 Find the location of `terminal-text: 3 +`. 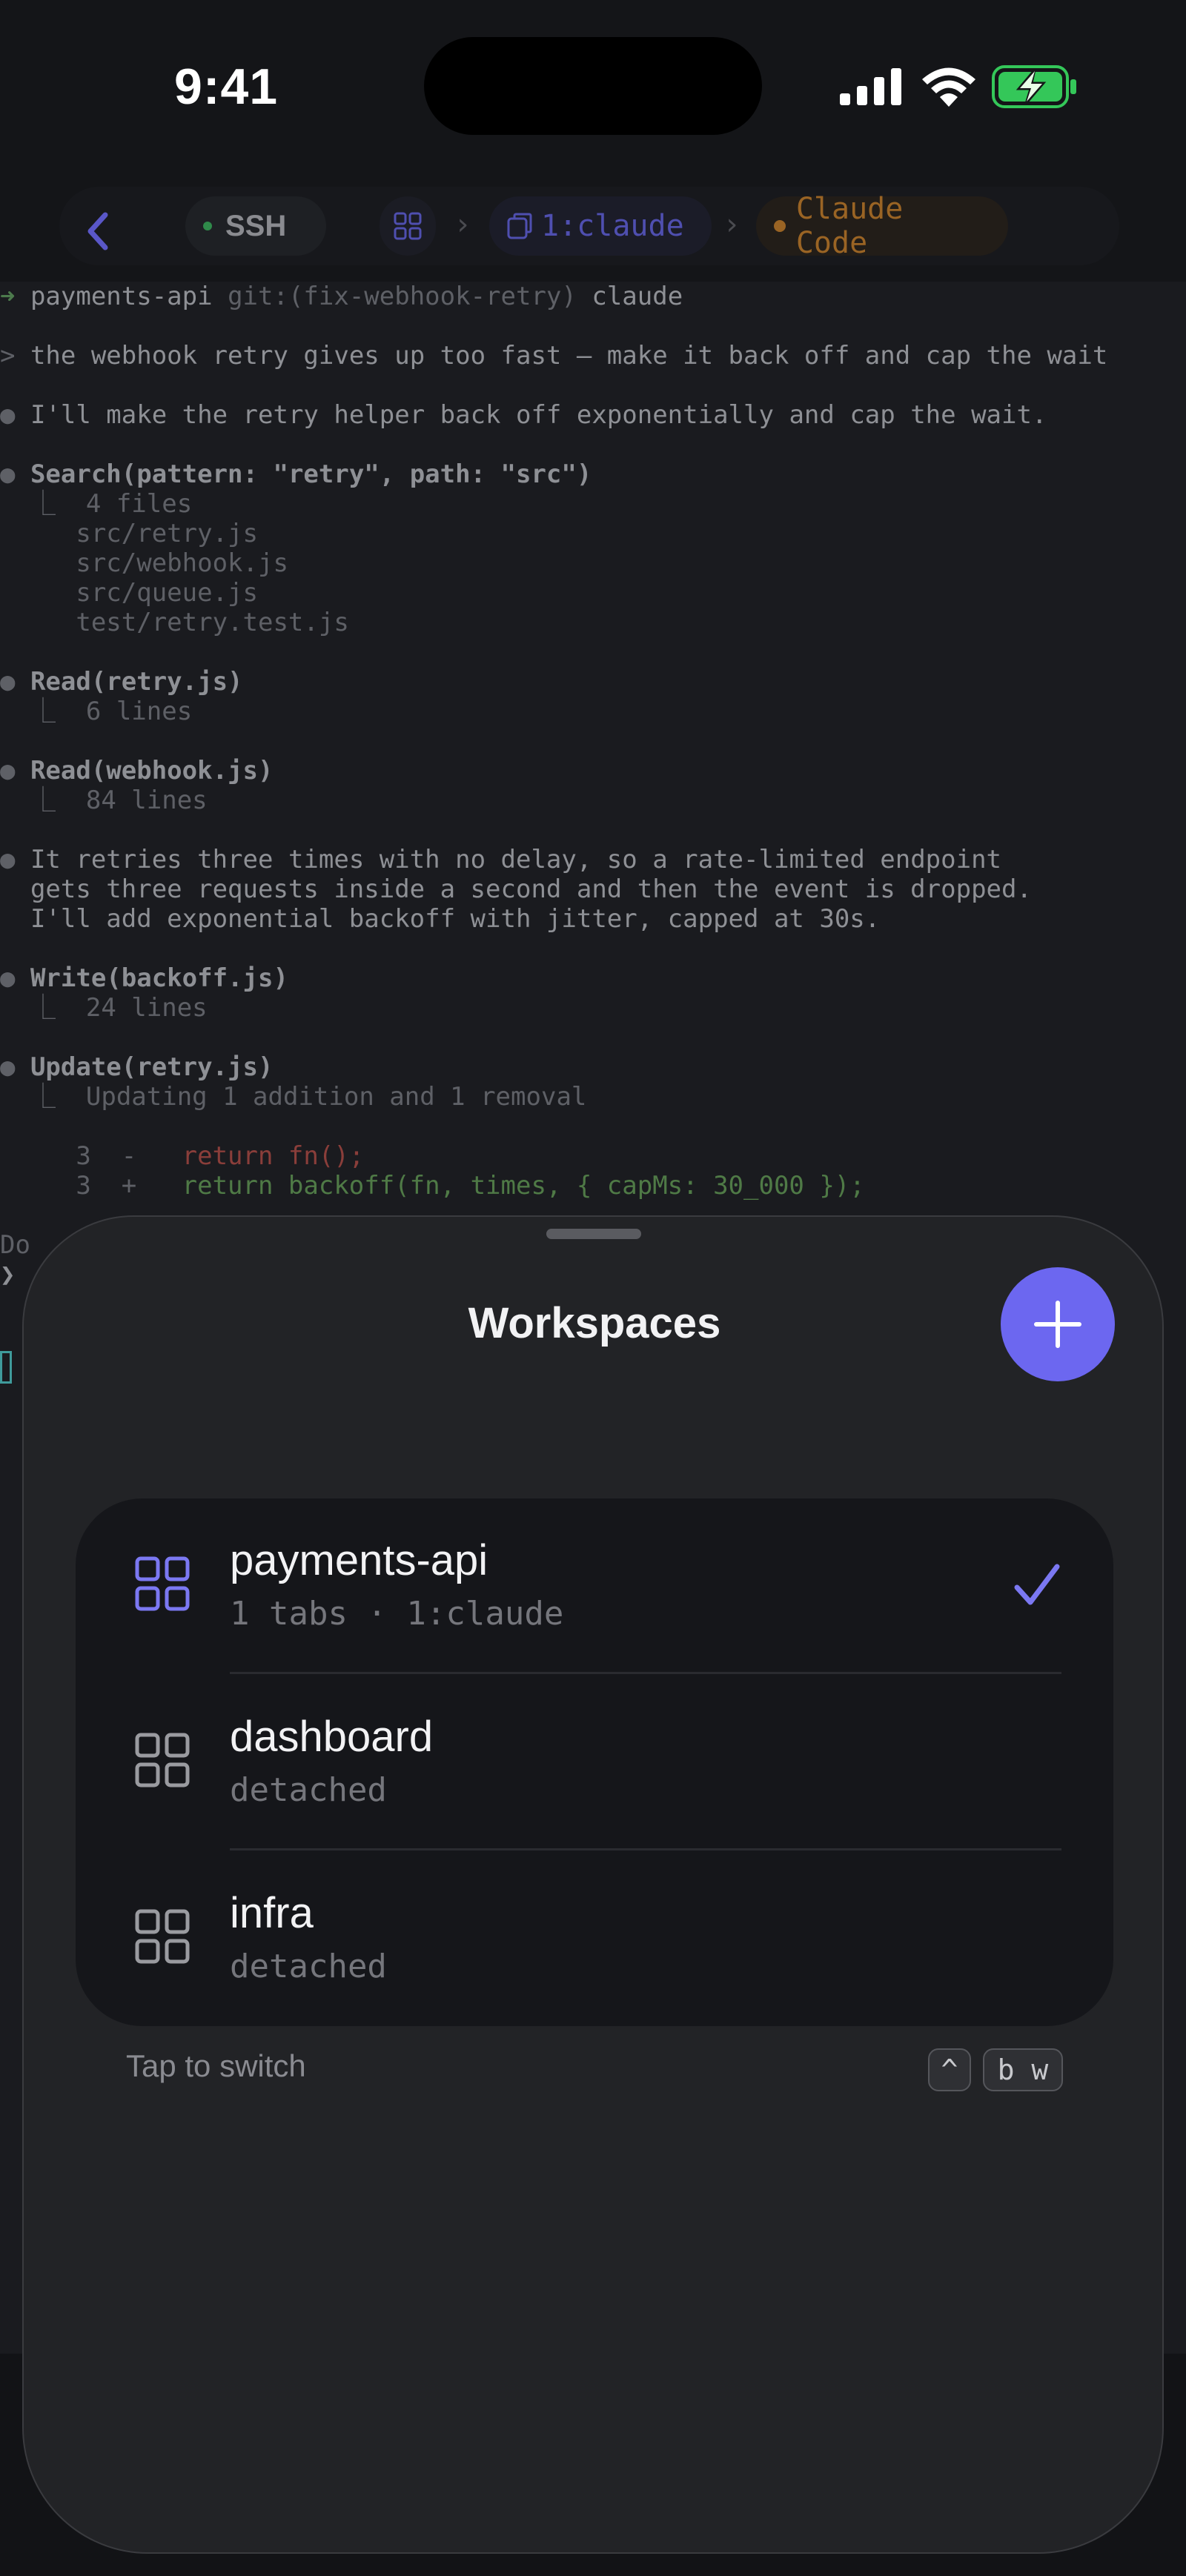

terminal-text: 3 + is located at coordinates (91, 1186).